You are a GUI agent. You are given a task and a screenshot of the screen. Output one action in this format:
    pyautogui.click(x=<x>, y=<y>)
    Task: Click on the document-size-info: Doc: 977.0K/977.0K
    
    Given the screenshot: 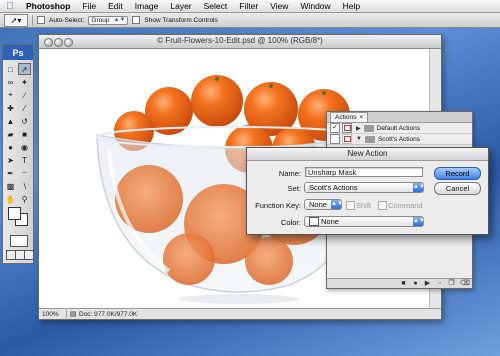 What is the action you would take?
    pyautogui.click(x=108, y=314)
    